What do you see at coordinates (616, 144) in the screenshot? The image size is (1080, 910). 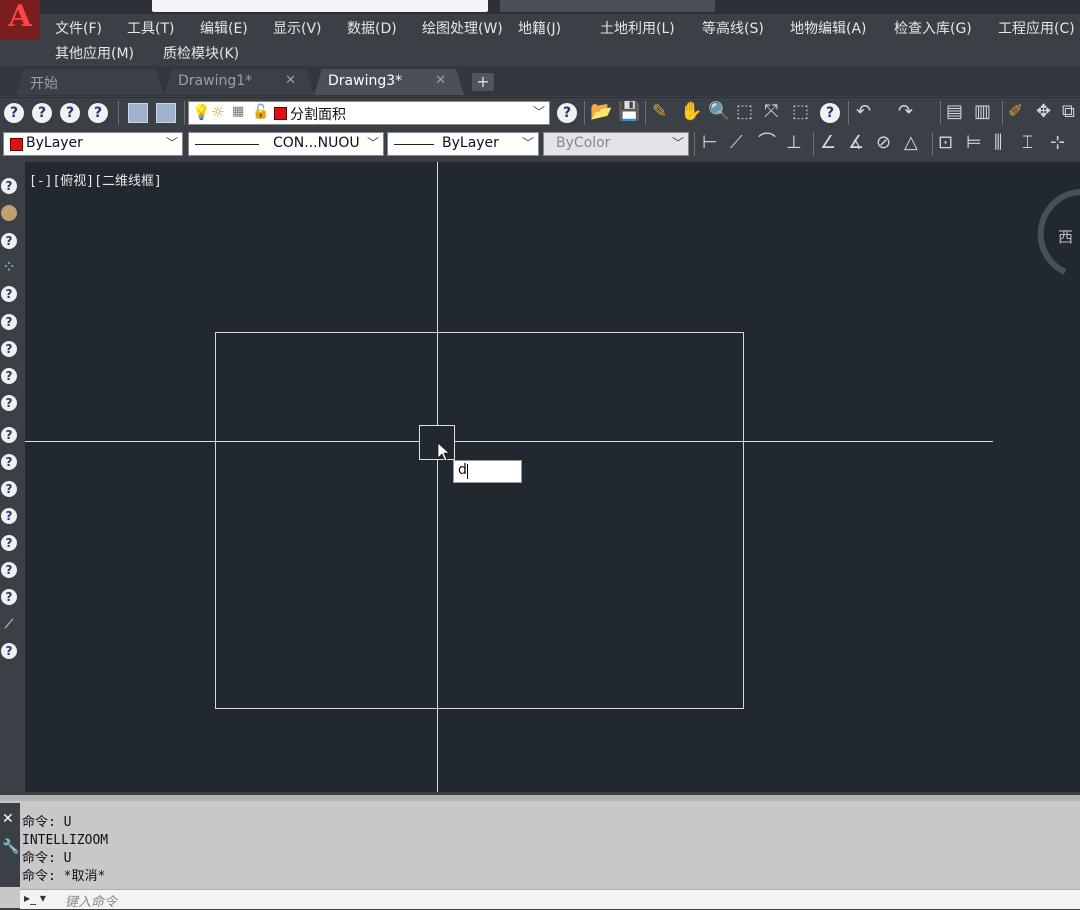 I see `plotstyle-dropdown: ByColor ﹀` at bounding box center [616, 144].